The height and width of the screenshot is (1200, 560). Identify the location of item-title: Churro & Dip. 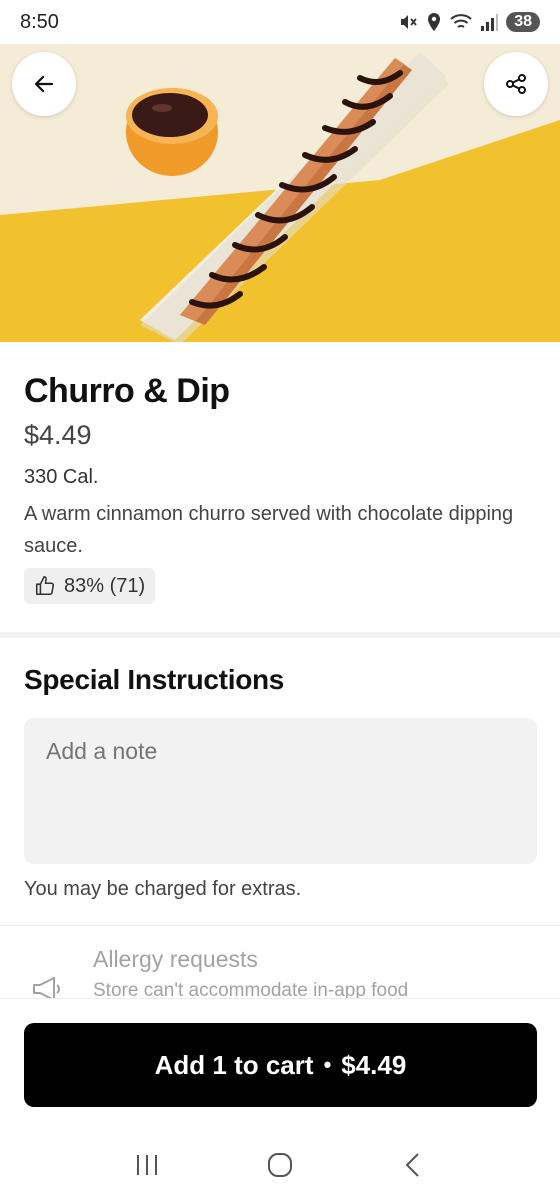
(127, 391).